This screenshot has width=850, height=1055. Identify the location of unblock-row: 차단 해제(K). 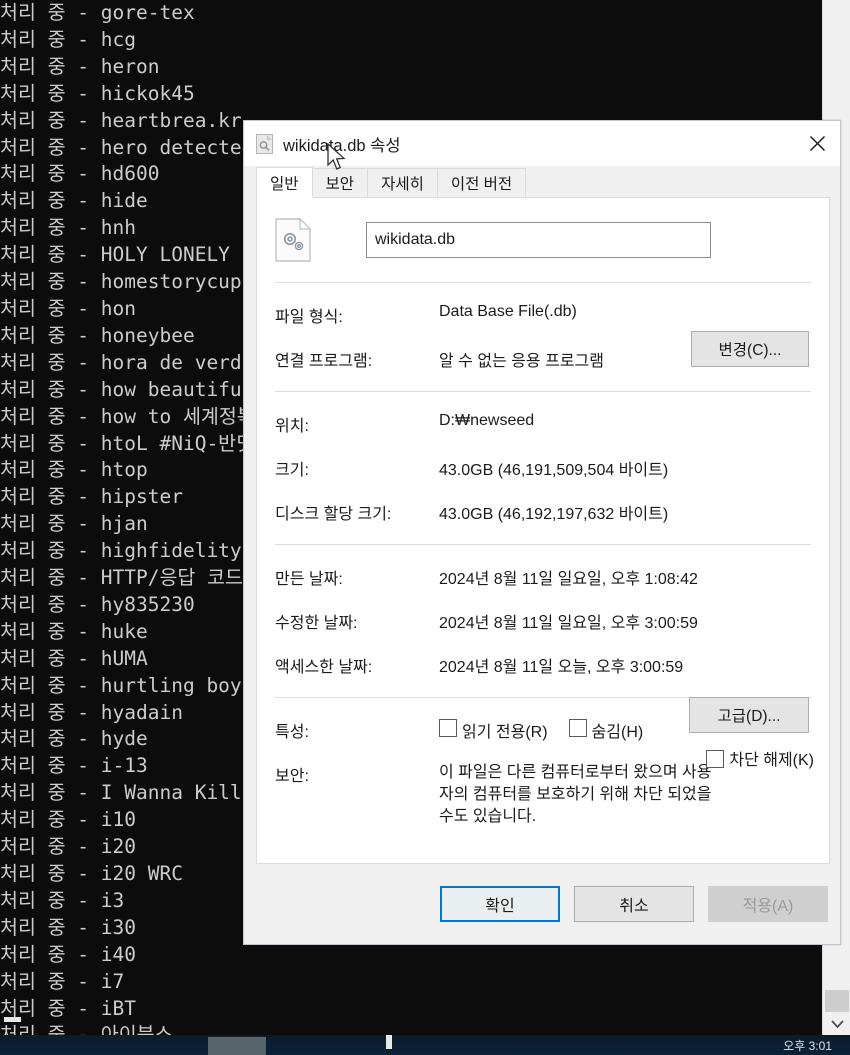
(760, 758).